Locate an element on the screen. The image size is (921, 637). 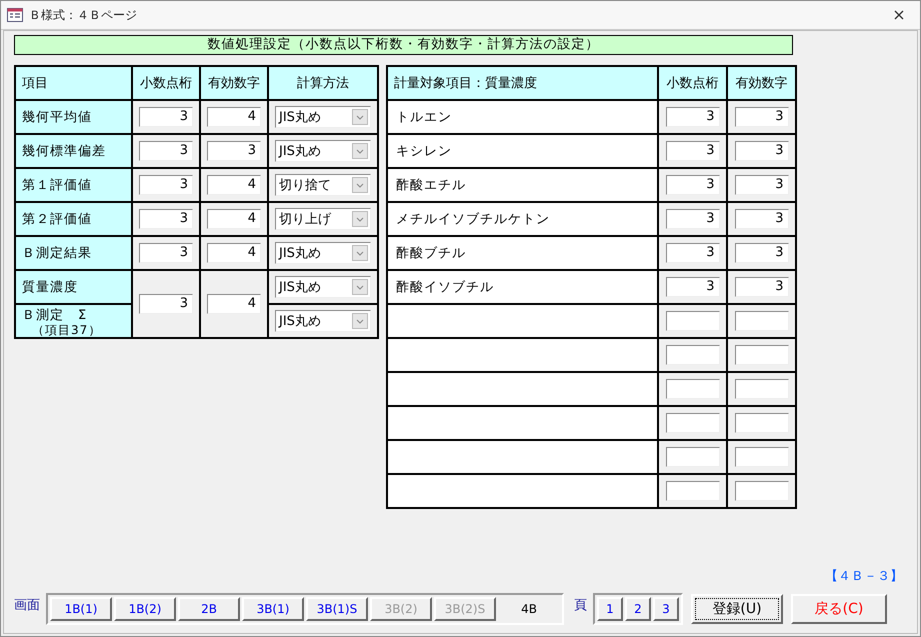
page-indicator: 【４Ｂ－３】 is located at coordinates (864, 576).